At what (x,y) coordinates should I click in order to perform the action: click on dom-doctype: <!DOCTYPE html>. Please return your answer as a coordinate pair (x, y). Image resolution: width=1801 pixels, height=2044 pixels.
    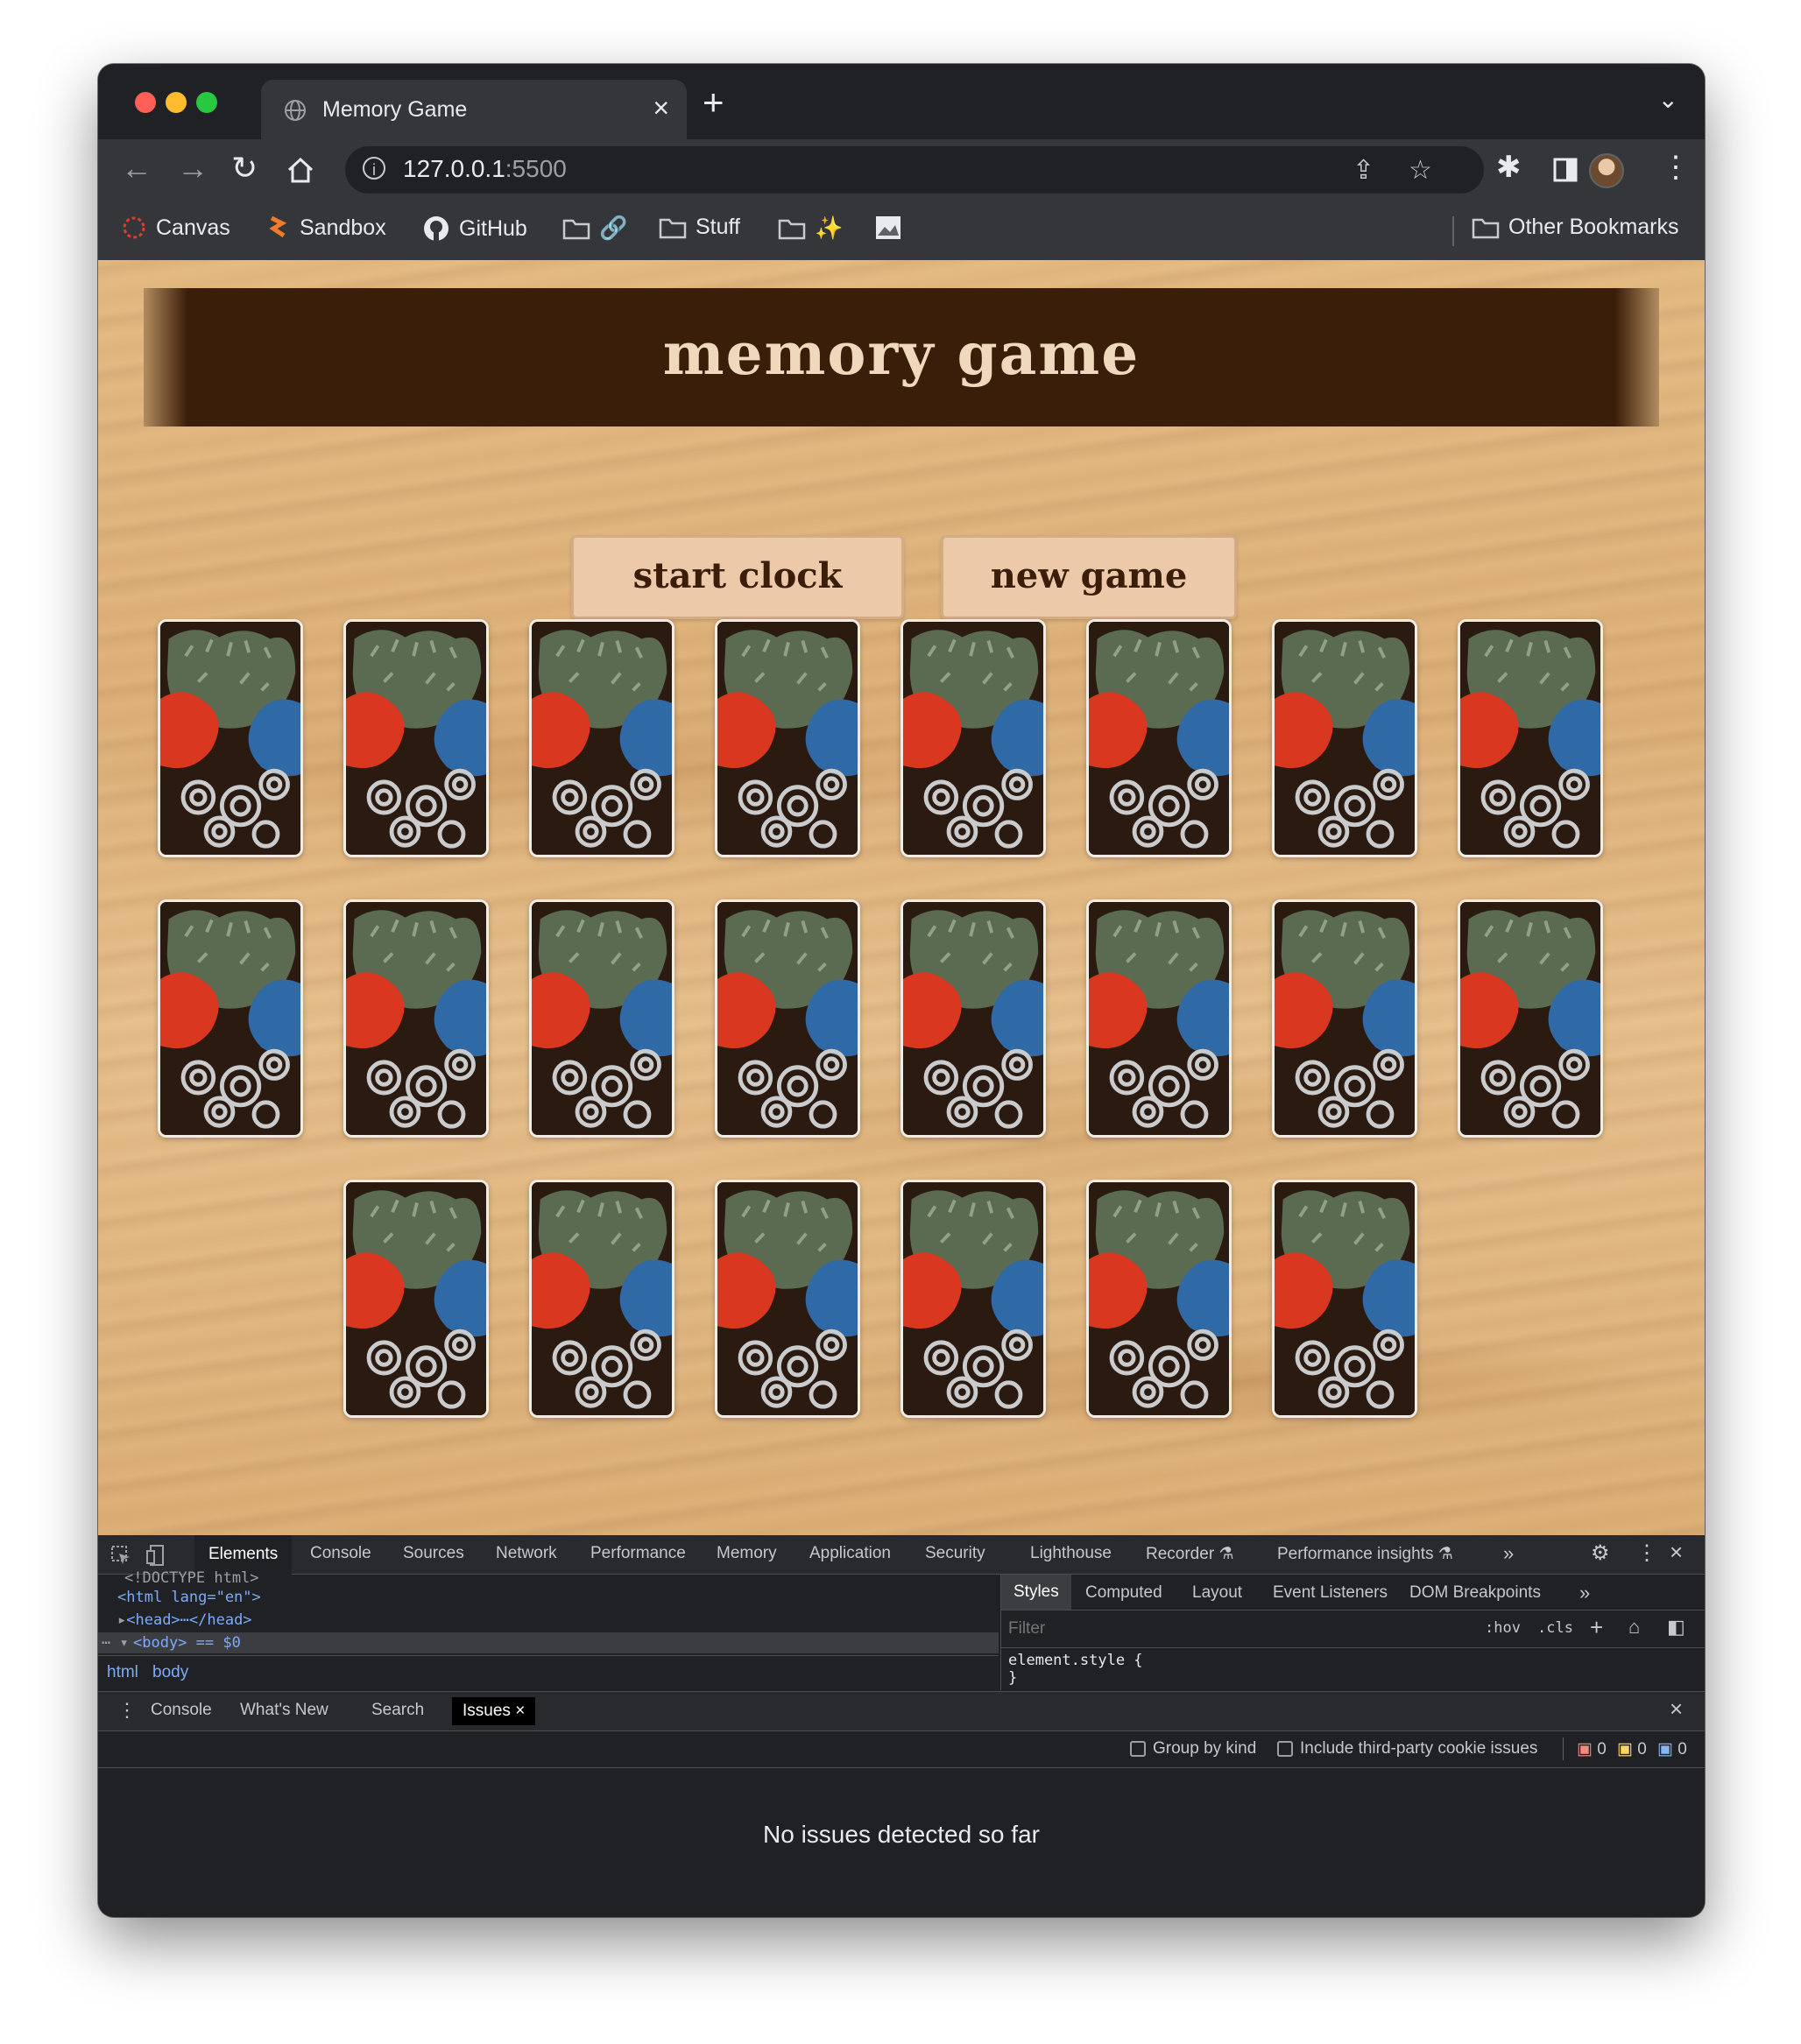
    Looking at the image, I should click on (192, 1578).